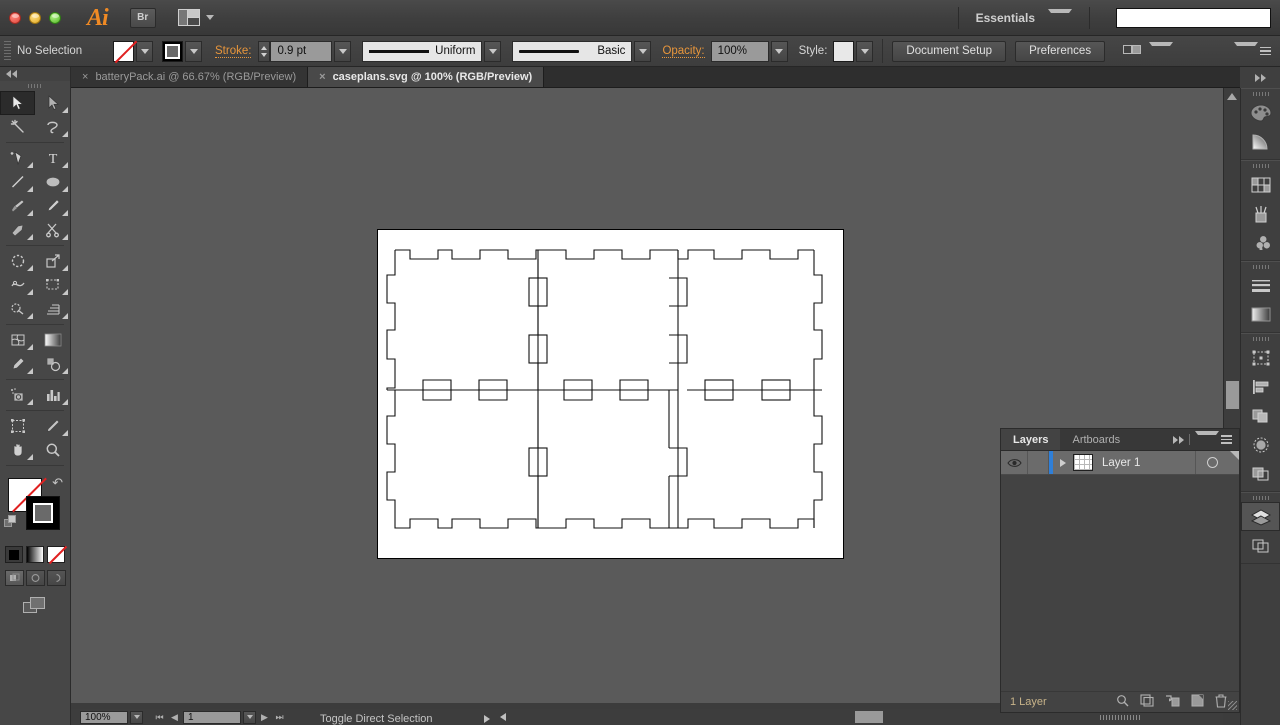  I want to click on document-setup-button: Document Setup, so click(949, 51).